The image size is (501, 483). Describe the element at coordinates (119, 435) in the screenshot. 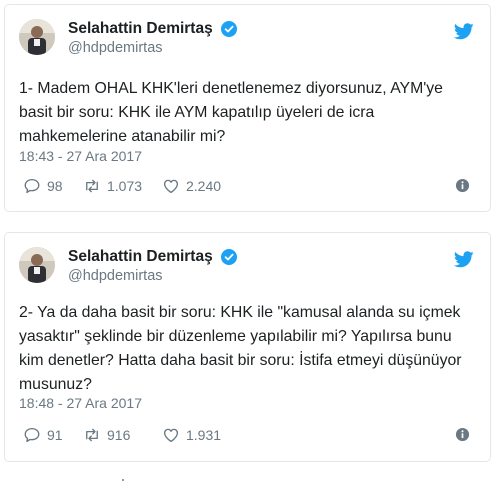

I see `retweet-count: 916` at that location.